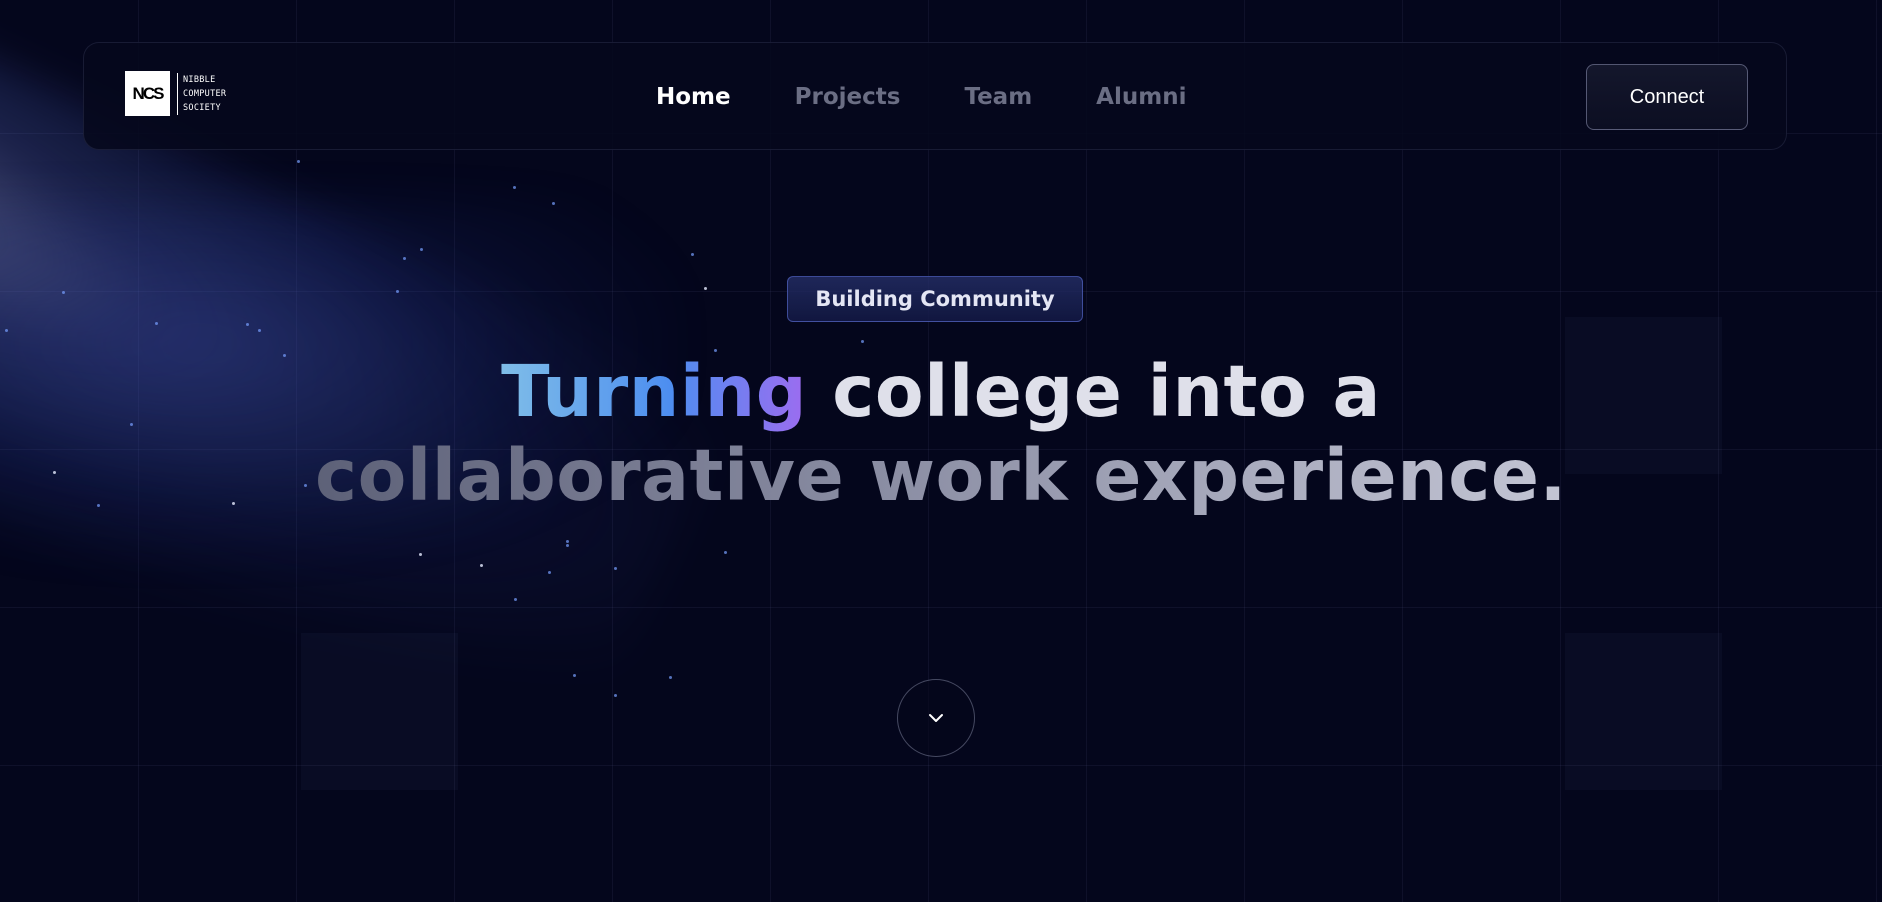 The width and height of the screenshot is (1882, 902). What do you see at coordinates (199, 79) in the screenshot?
I see `logo-line: NIBBLE` at bounding box center [199, 79].